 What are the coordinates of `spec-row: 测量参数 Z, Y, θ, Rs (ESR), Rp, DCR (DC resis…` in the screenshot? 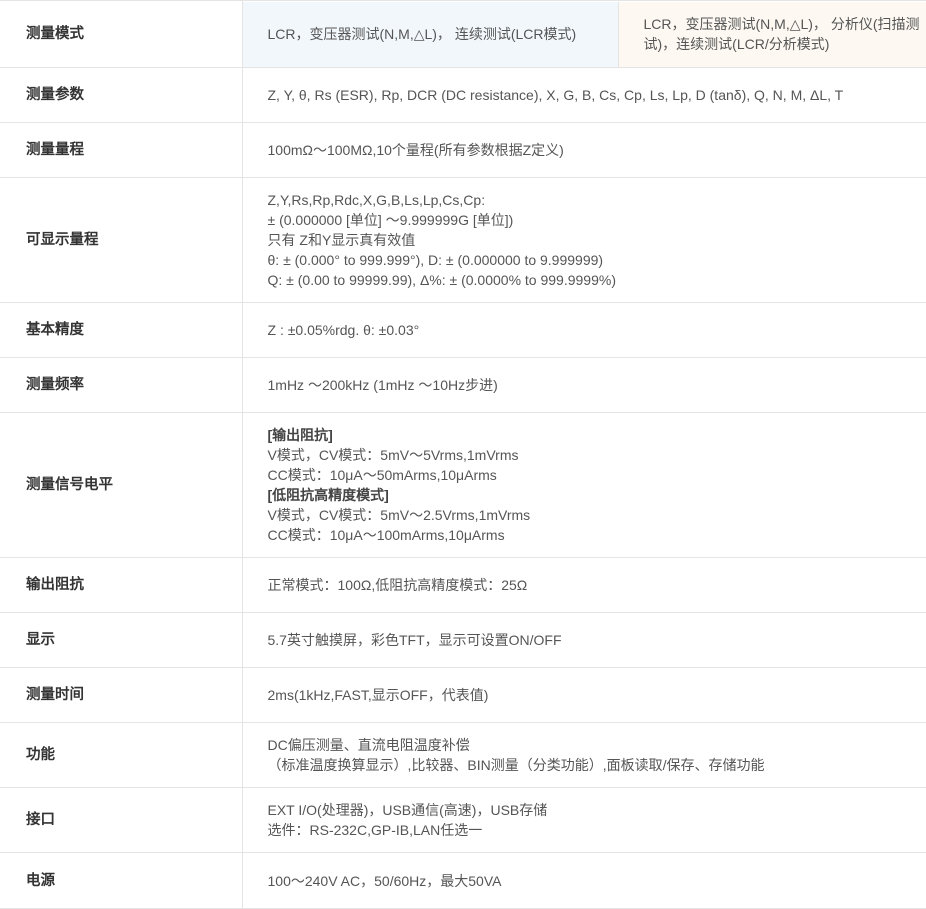 It's located at (463, 95).